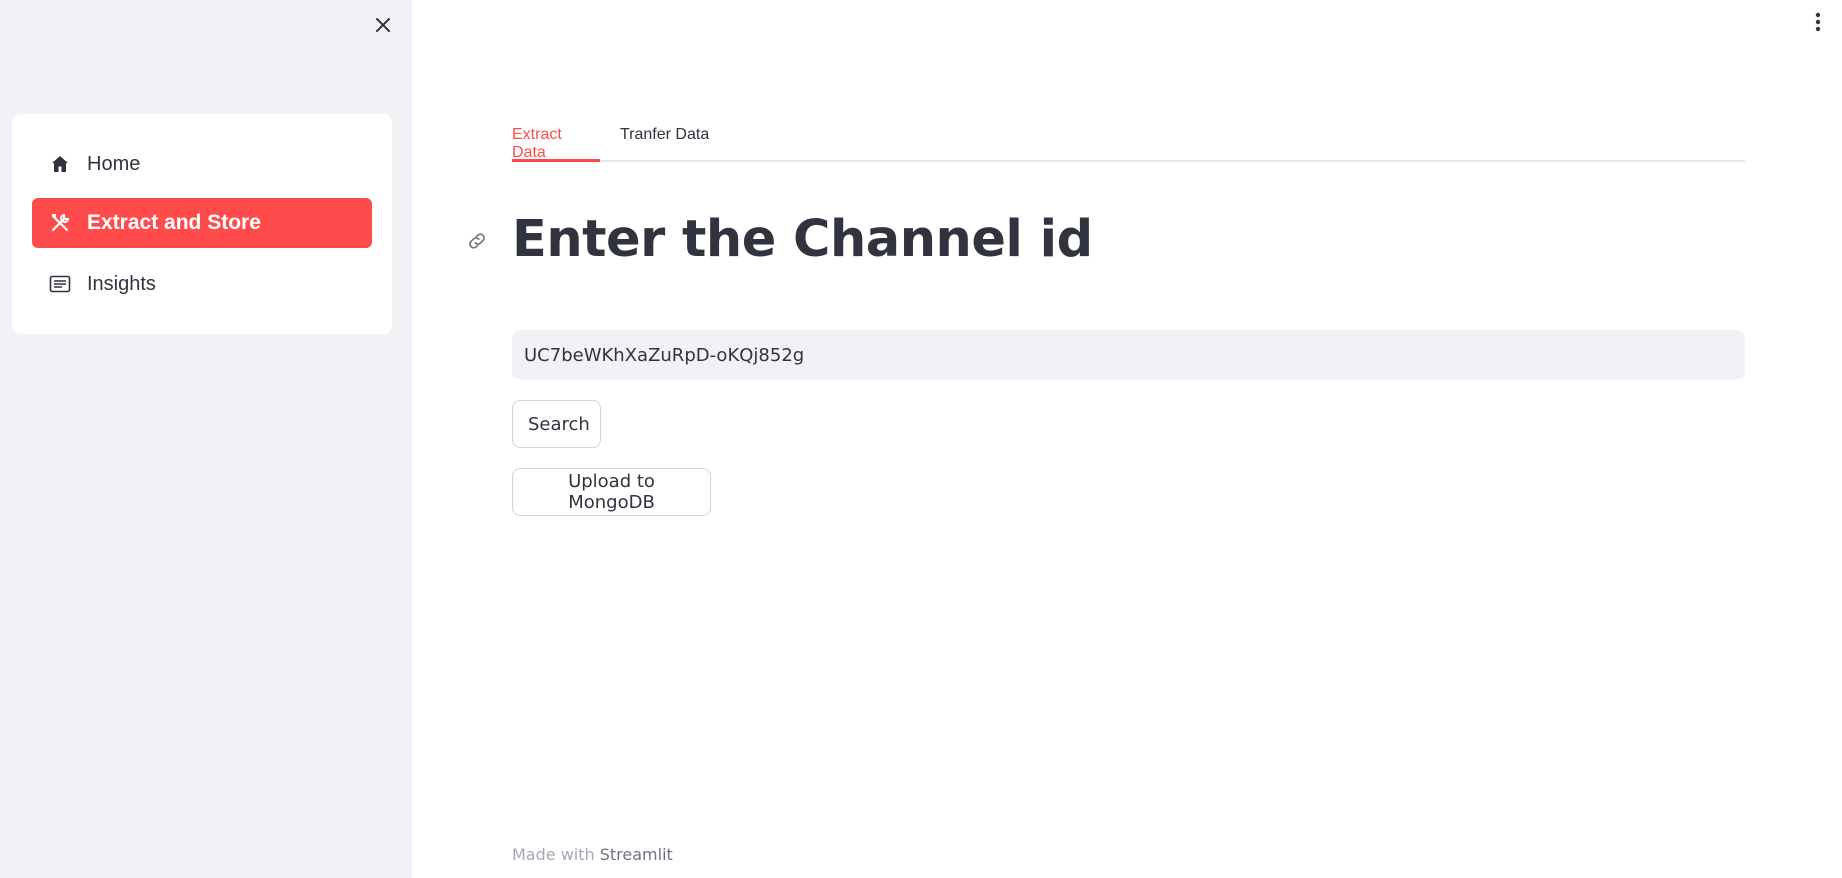 This screenshot has width=1842, height=878. What do you see at coordinates (202, 164) in the screenshot?
I see `sidebar-item-home: Home` at bounding box center [202, 164].